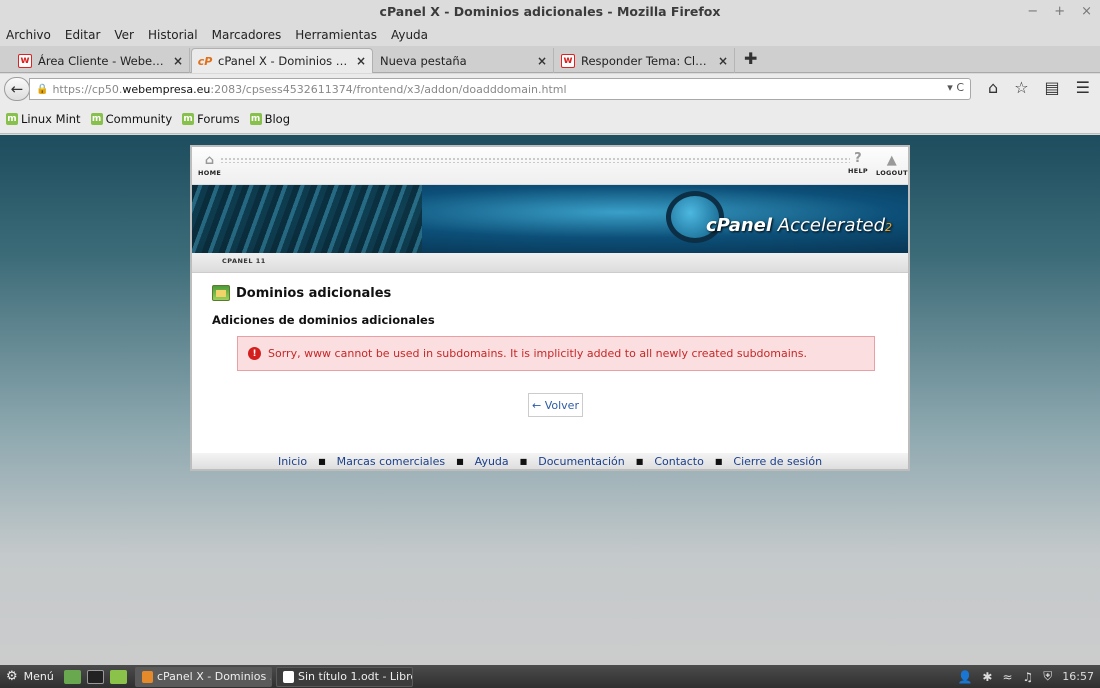  What do you see at coordinates (550, 263) in the screenshot?
I see `cpanel-subbar: CPANEL 11` at bounding box center [550, 263].